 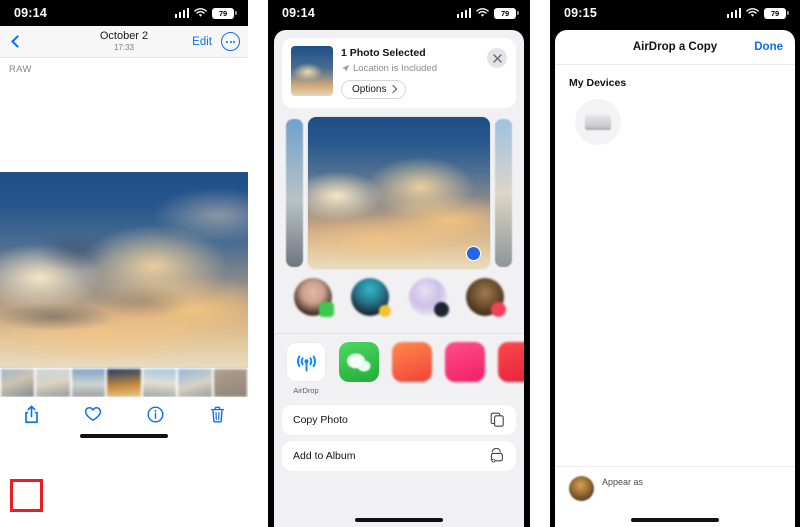 What do you see at coordinates (399, 455) in the screenshot?
I see `action-add-to-album: Add to Album` at bounding box center [399, 455].